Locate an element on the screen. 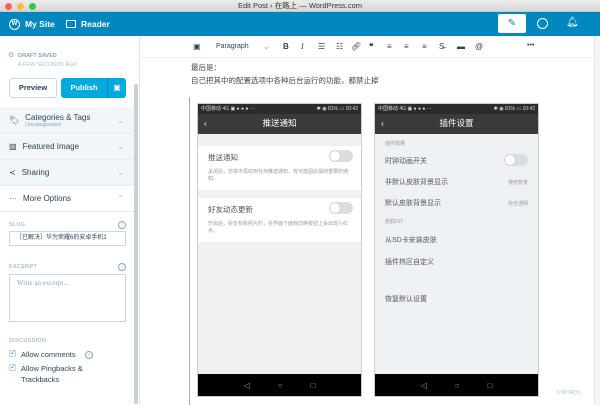 The image size is (600, 405). align-left-icon: ≡ is located at coordinates (389, 46).